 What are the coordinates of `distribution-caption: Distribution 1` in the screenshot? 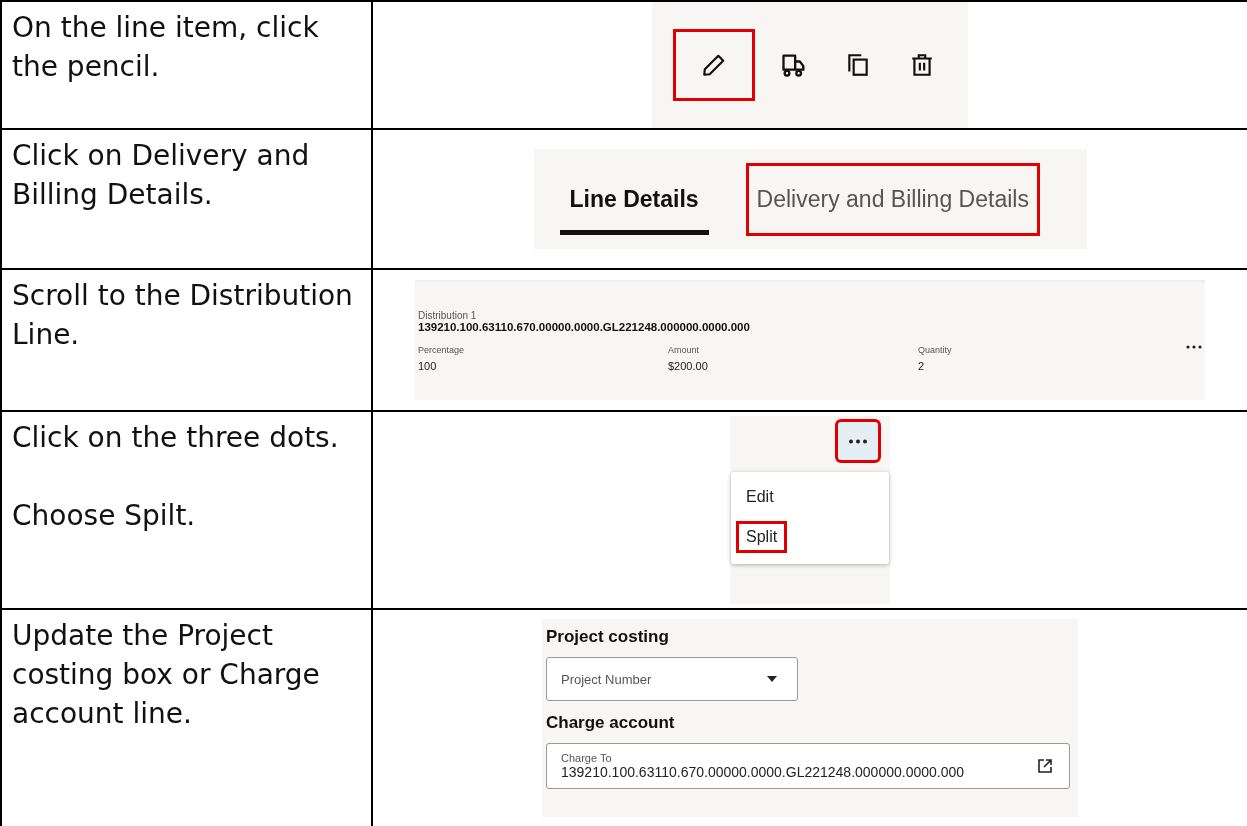 It's located at (448, 315).